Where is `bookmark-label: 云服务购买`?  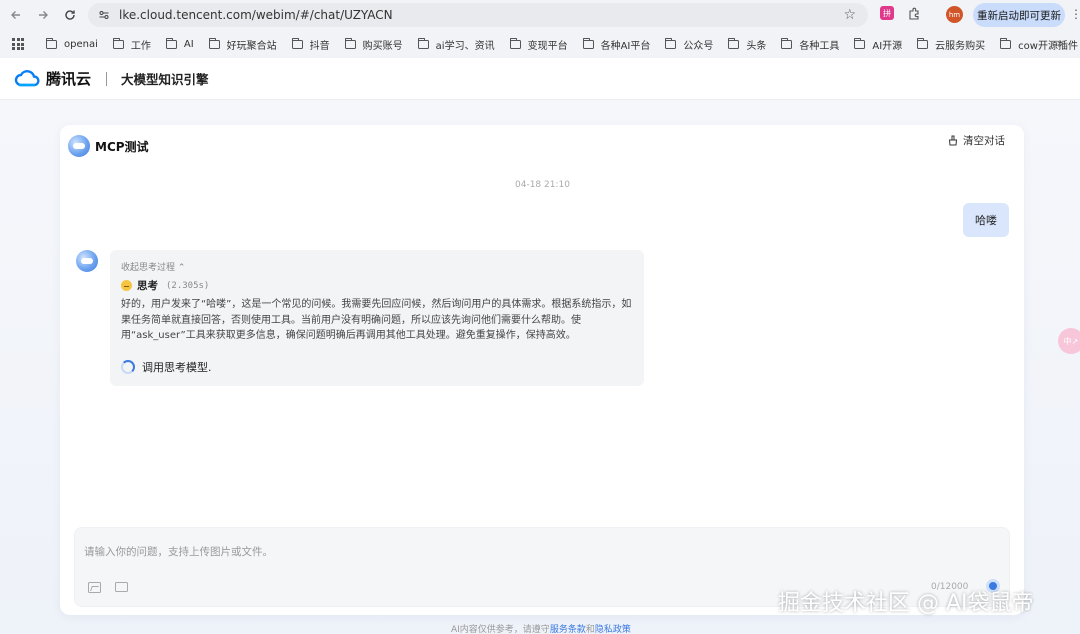 bookmark-label: 云服务购买 is located at coordinates (960, 46).